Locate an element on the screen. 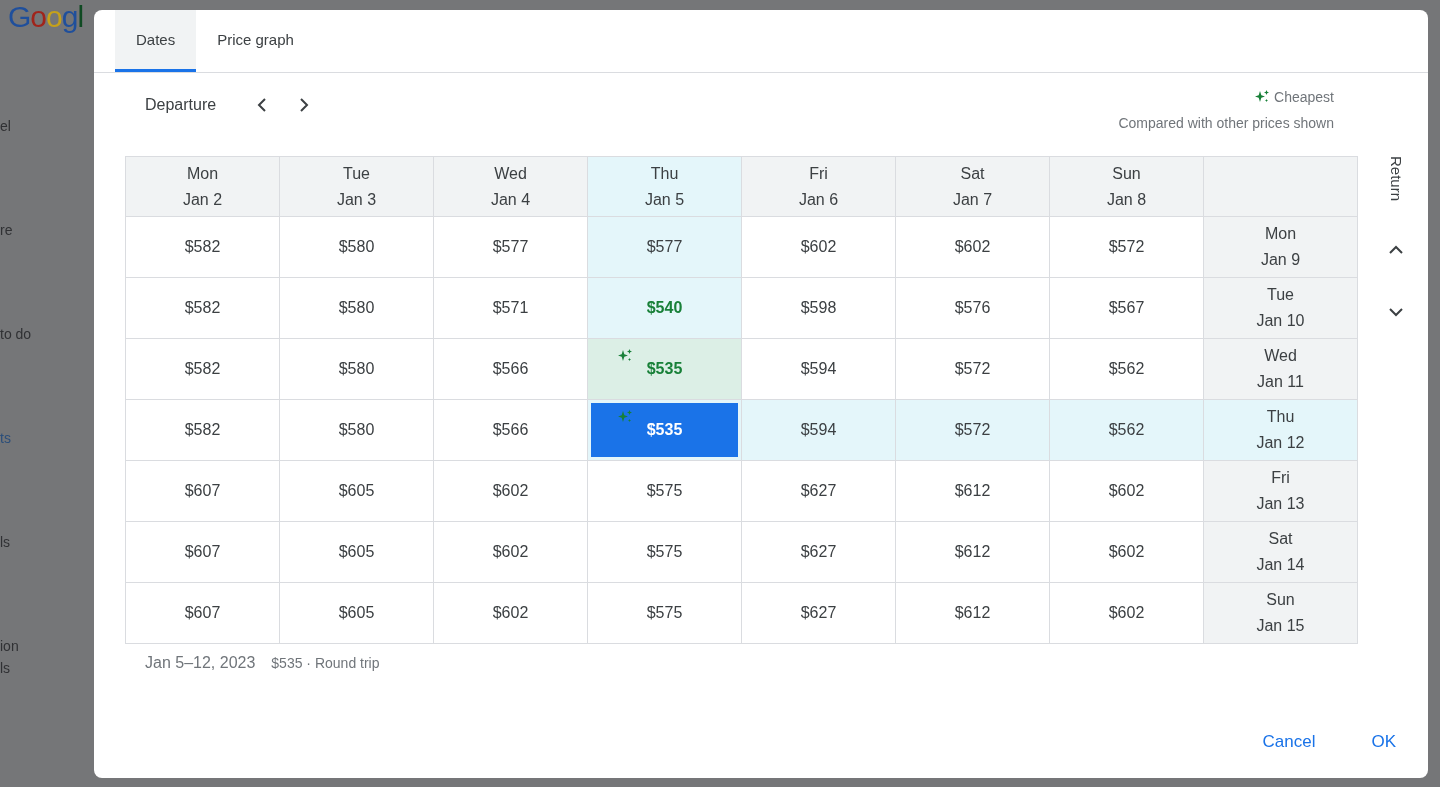 The image size is (1440, 787). legend-note: Compared with other prices shown is located at coordinates (1226, 123).